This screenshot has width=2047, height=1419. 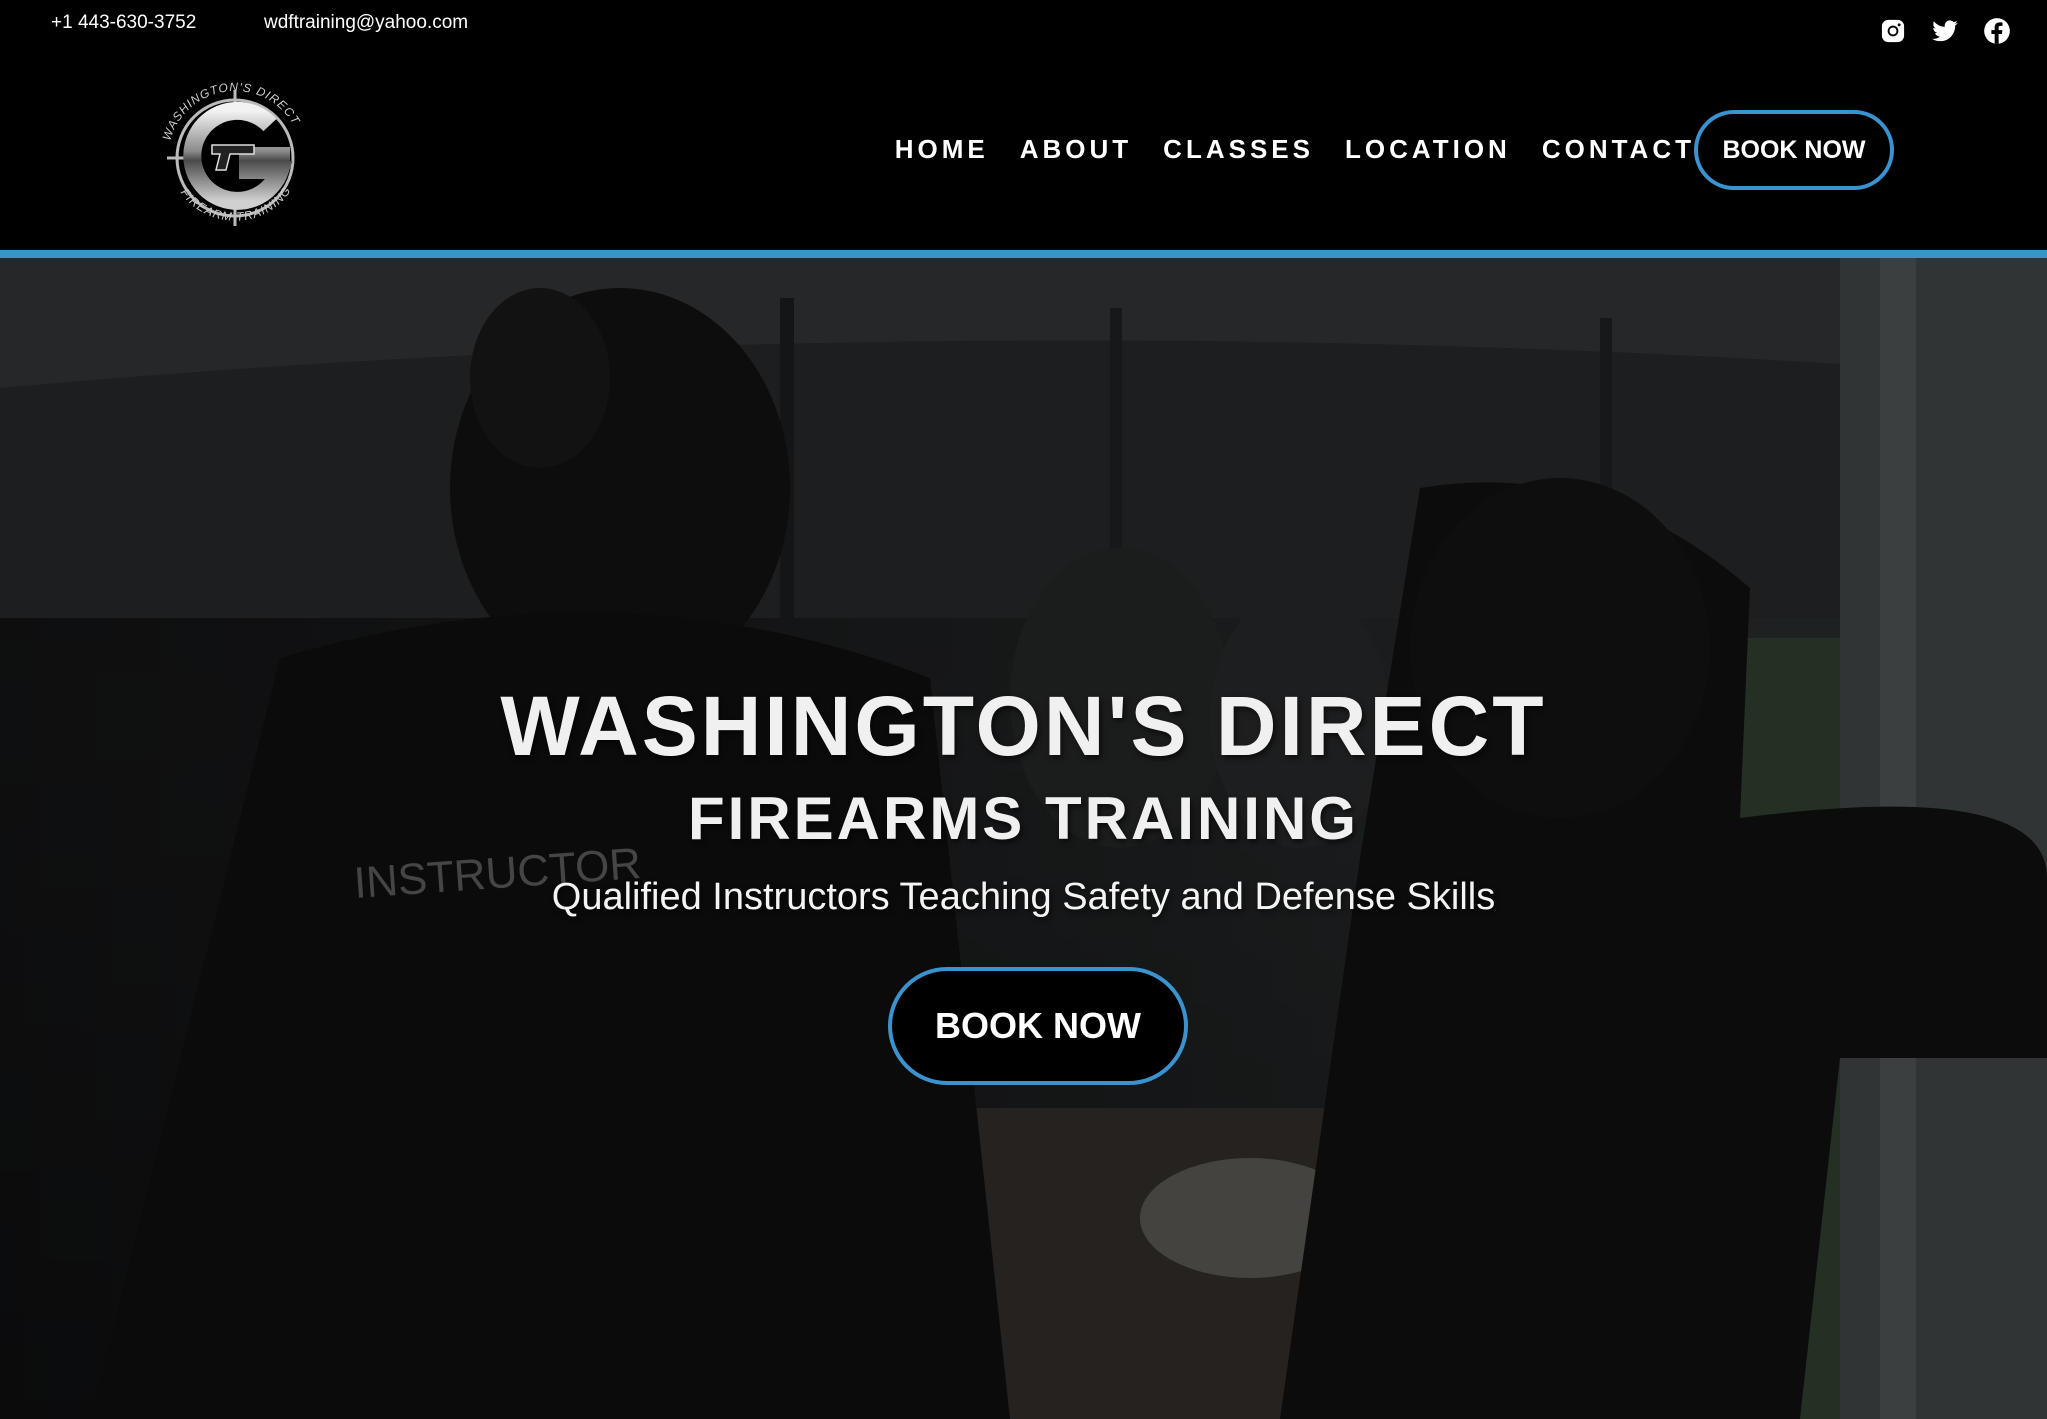 What do you see at coordinates (1023, 254) in the screenshot?
I see `header-accent-divider` at bounding box center [1023, 254].